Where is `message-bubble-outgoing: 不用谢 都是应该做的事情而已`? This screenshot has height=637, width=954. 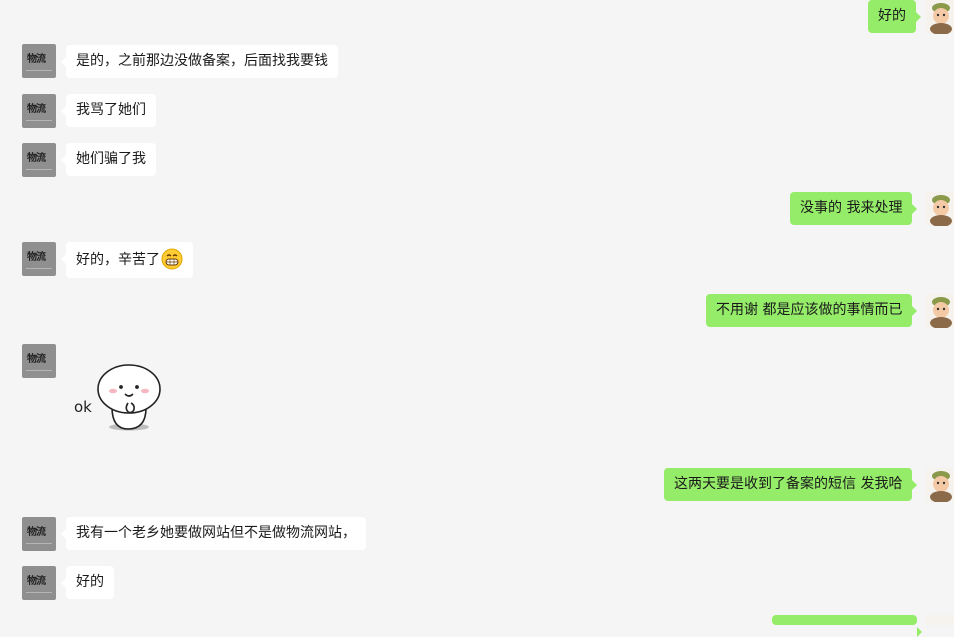 message-bubble-outgoing: 不用谢 都是应该做的事情而已 is located at coordinates (812, 310).